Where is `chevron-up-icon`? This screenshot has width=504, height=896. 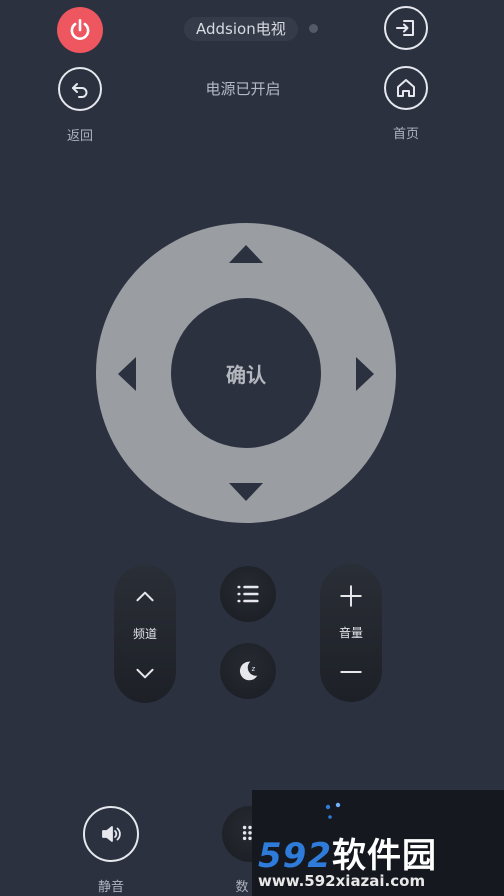
chevron-up-icon is located at coordinates (145, 596).